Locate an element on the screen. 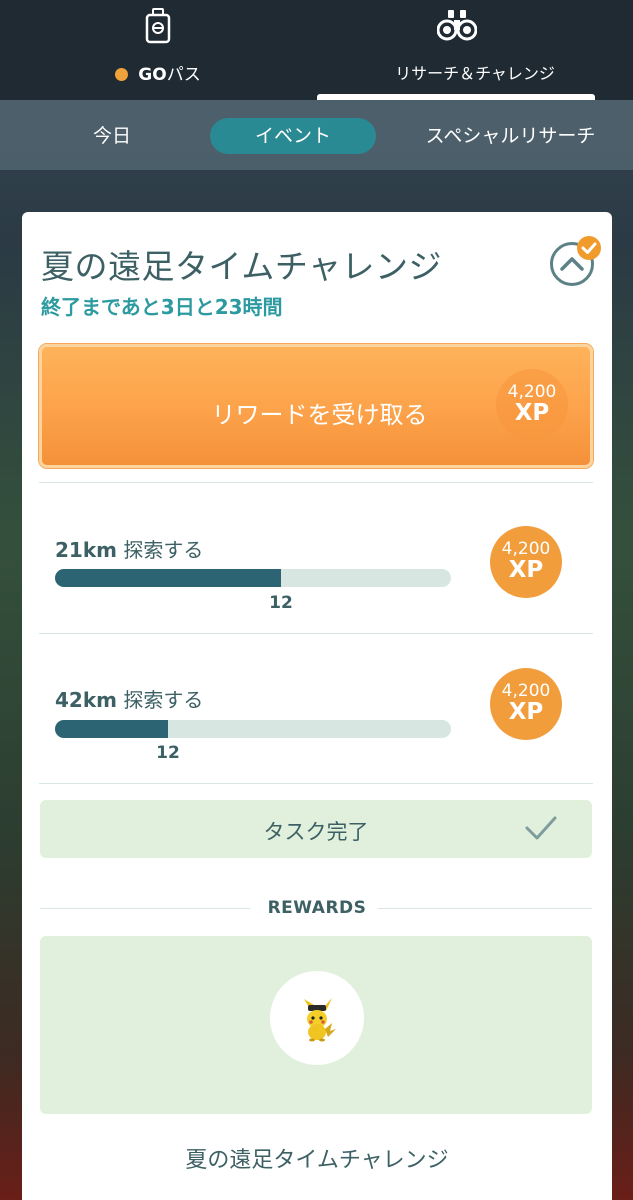 This screenshot has width=633, height=1200. tab-research-challenge: リサーチ＆チャレンジ is located at coordinates (475, 50).